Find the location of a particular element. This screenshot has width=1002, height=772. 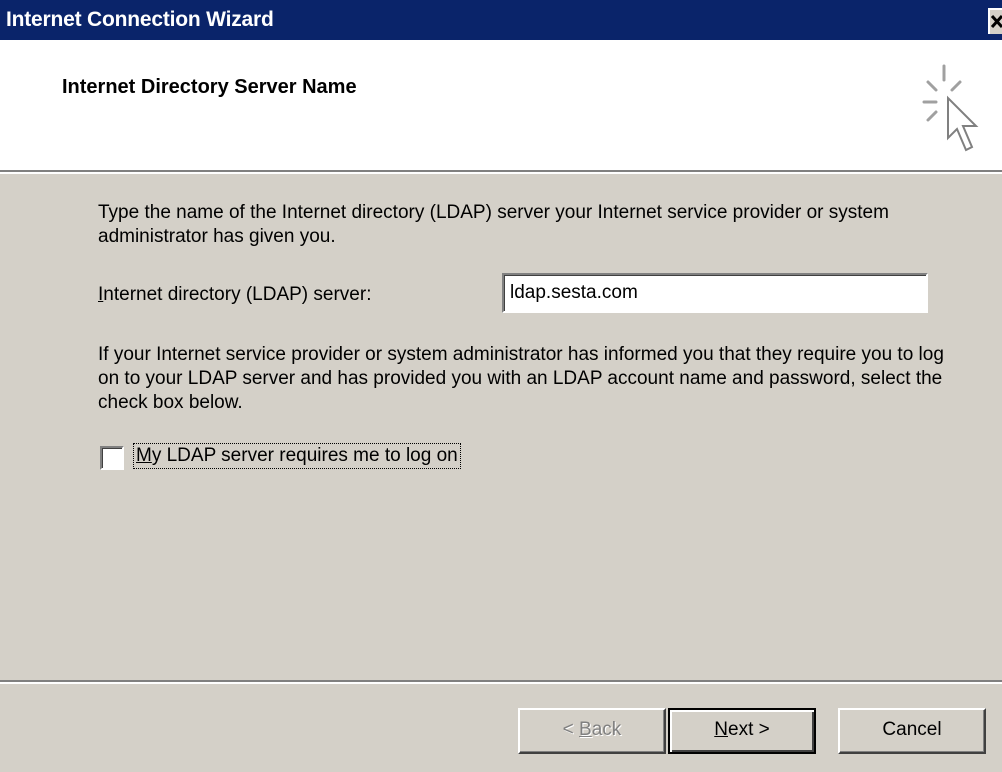

page-title: Internet Directory Server Name is located at coordinates (209, 87).